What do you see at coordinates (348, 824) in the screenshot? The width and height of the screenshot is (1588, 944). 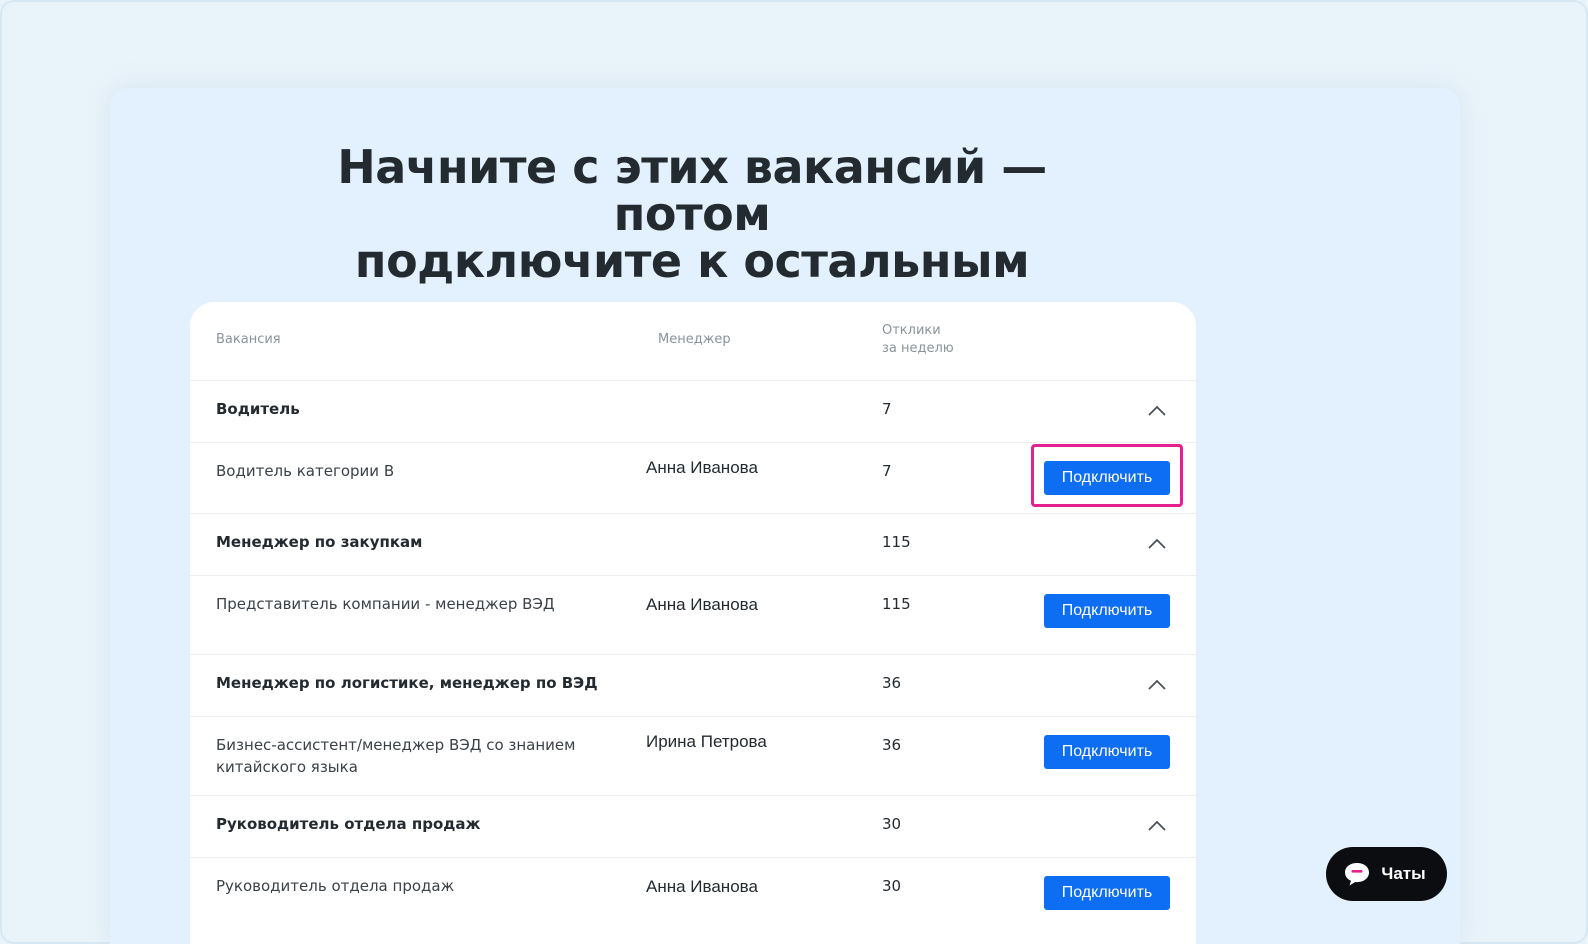 I see `group-name: Руководитель отдела продаж` at bounding box center [348, 824].